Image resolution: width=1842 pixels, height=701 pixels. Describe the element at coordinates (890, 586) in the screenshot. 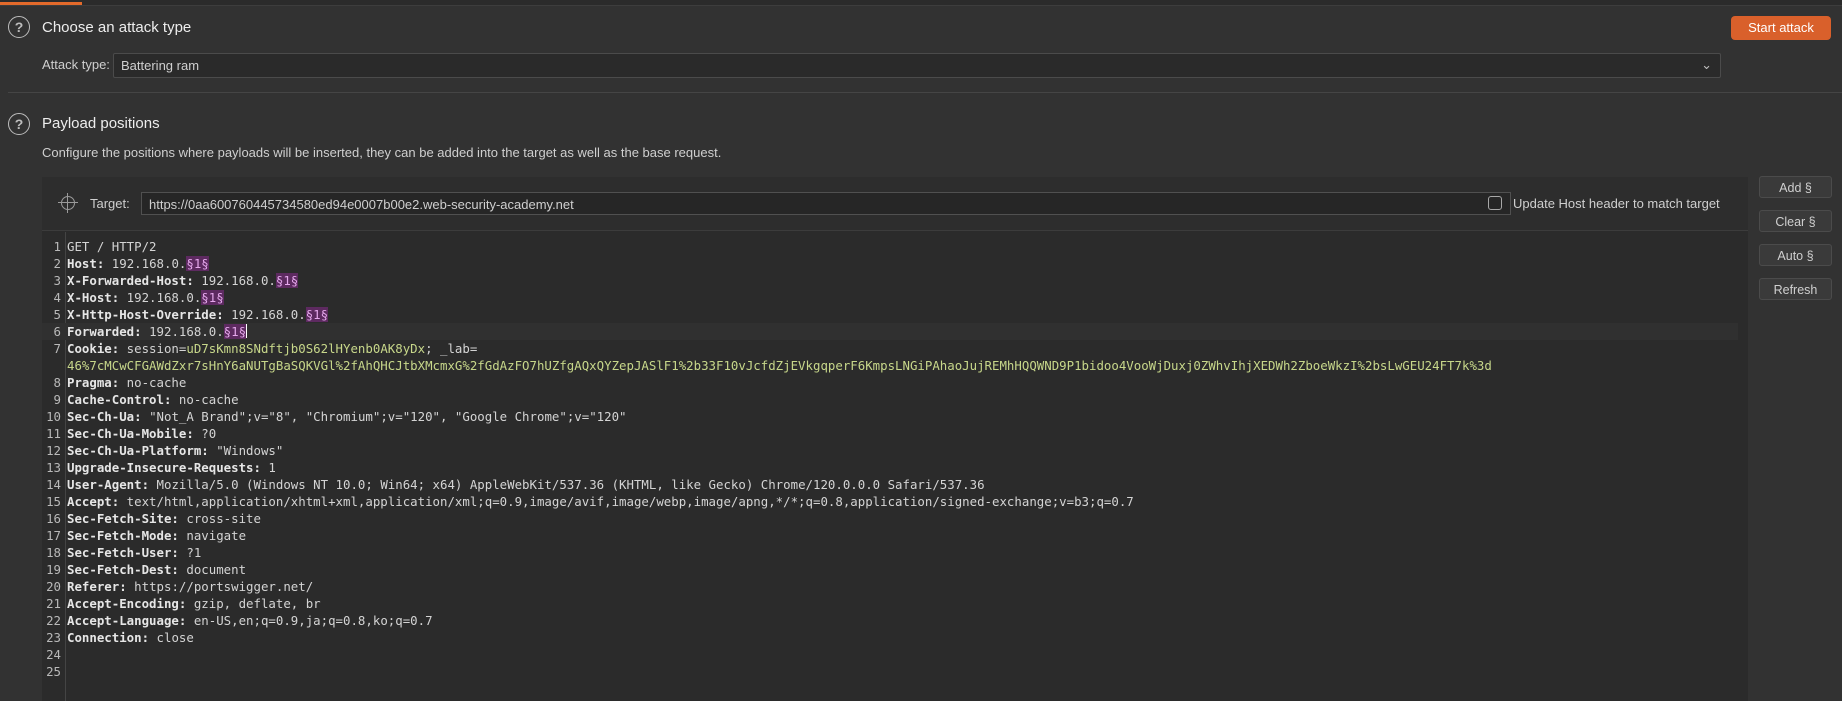

I see `request-line: 20 Referer: https://portswigger.net/` at that location.